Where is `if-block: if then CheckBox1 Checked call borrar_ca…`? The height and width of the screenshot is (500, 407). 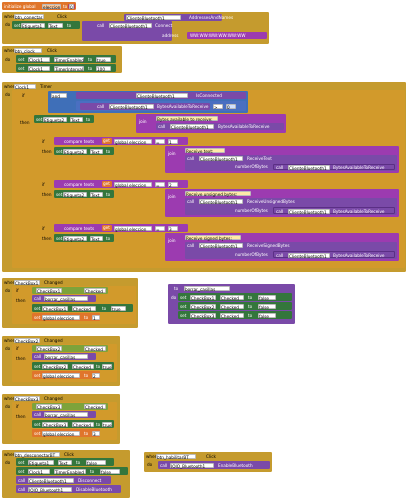 if-block: if then CheckBox1 Checked call borrar_ca… is located at coordinates (74, 305).